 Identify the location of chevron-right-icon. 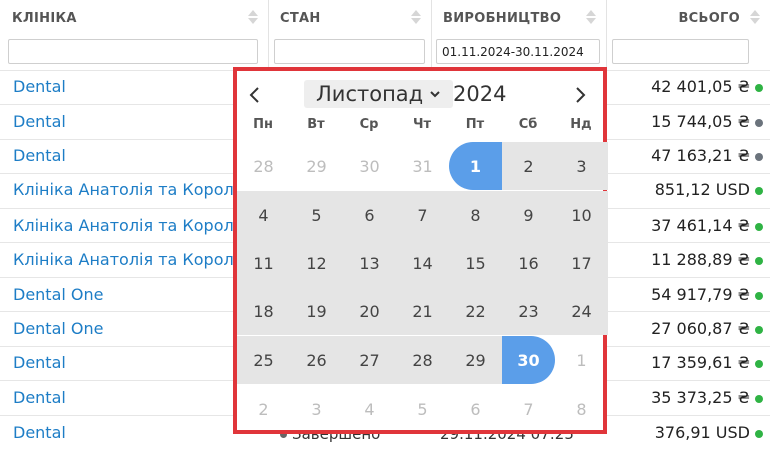
(580, 95).